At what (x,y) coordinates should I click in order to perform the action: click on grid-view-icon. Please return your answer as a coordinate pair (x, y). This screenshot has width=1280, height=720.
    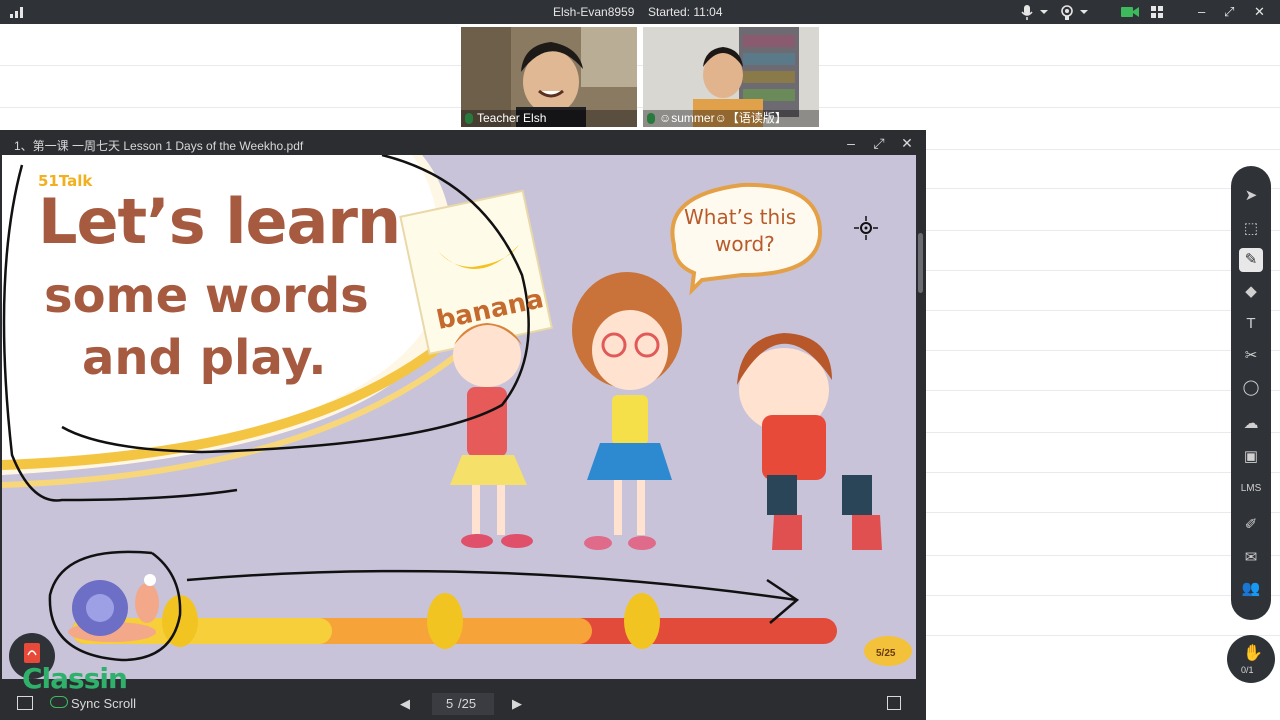
    Looking at the image, I should click on (1157, 12).